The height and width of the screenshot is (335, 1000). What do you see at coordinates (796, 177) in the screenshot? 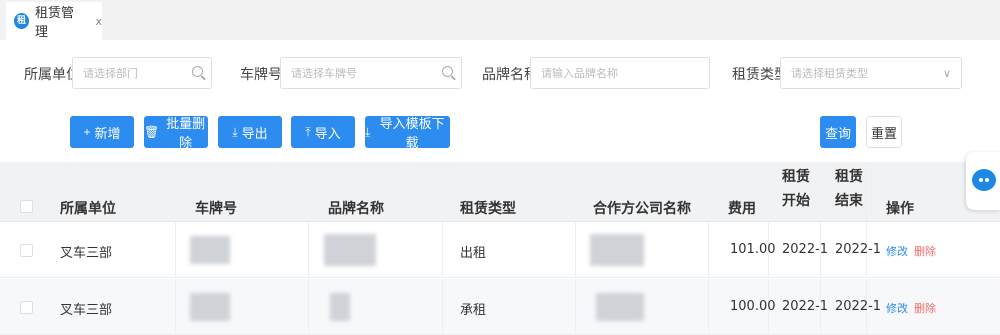
I see `col-start-line1: 租赁` at bounding box center [796, 177].